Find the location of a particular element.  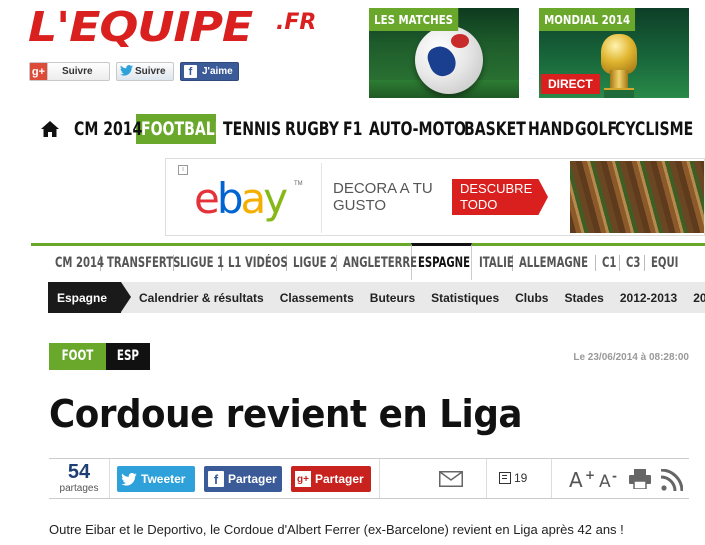

tag-esp: ESP is located at coordinates (127, 356).